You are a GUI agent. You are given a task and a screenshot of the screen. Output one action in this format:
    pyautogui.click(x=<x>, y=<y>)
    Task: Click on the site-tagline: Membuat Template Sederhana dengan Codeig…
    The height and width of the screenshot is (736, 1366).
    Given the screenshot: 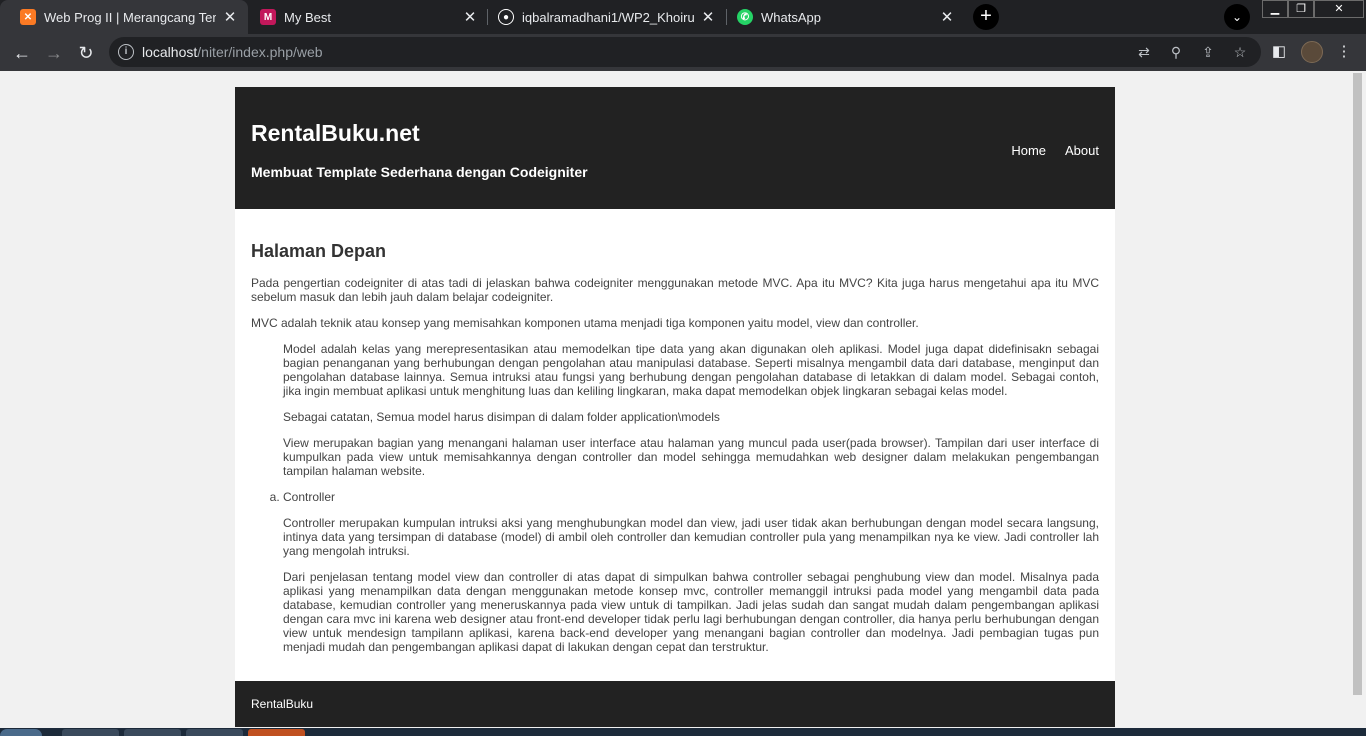 What is the action you would take?
    pyautogui.click(x=419, y=172)
    